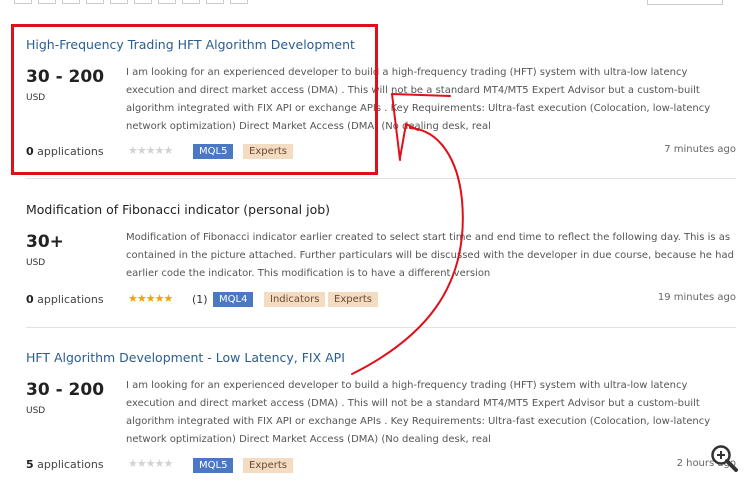 This screenshot has height=483, width=750. What do you see at coordinates (407, 234) in the screenshot?
I see `annotation-arrow` at bounding box center [407, 234].